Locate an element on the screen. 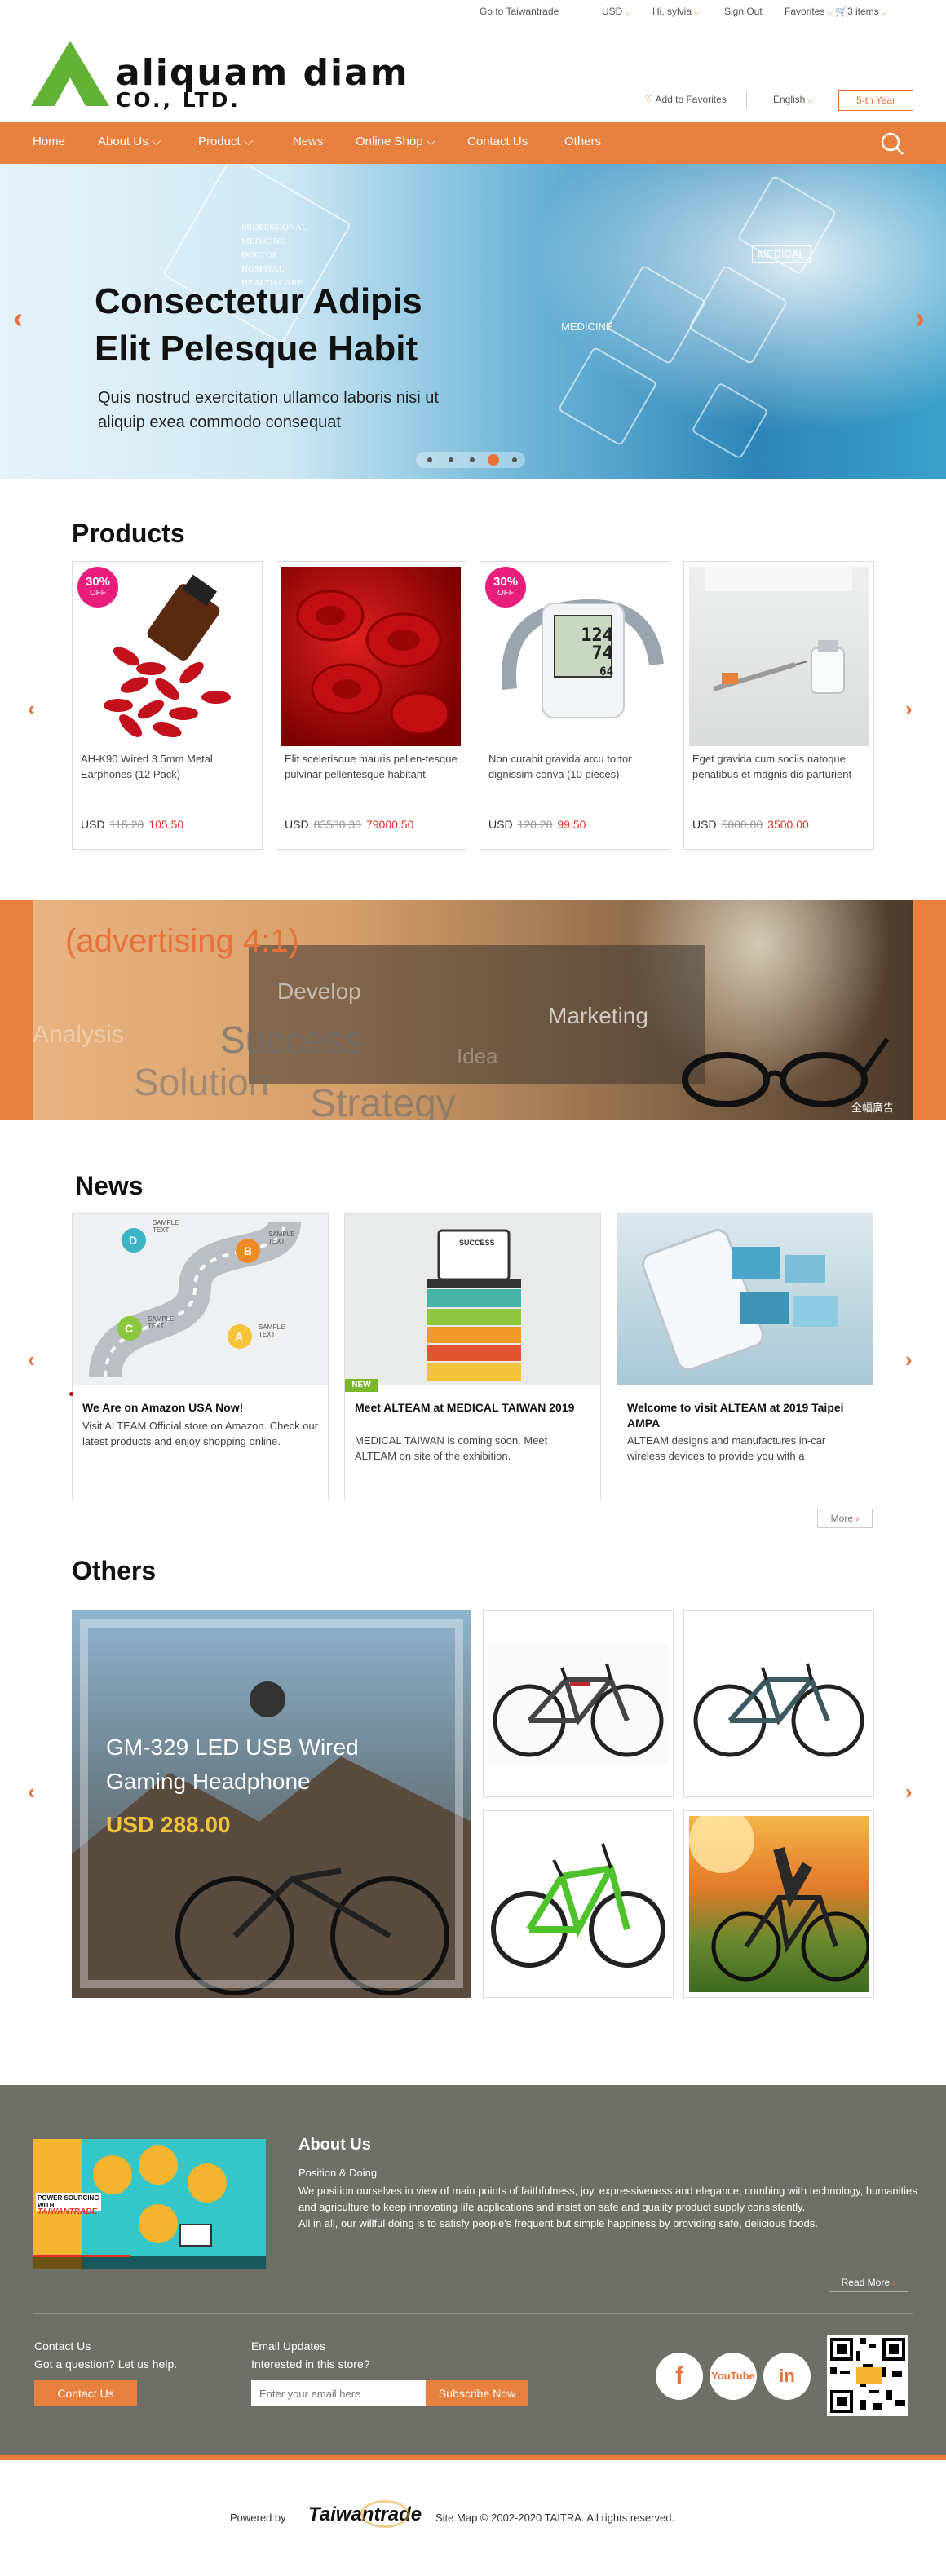 Image resolution: width=946 pixels, height=2576 pixels. new-badge: NEW is located at coordinates (361, 1385).